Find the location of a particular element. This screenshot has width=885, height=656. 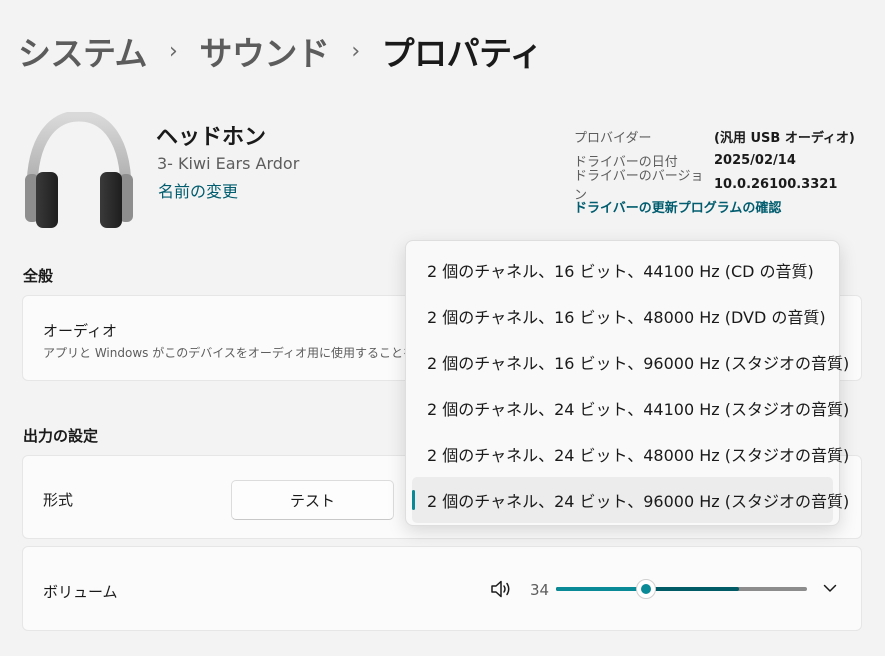

driver-provider-label: プロバイダー is located at coordinates (613, 138).